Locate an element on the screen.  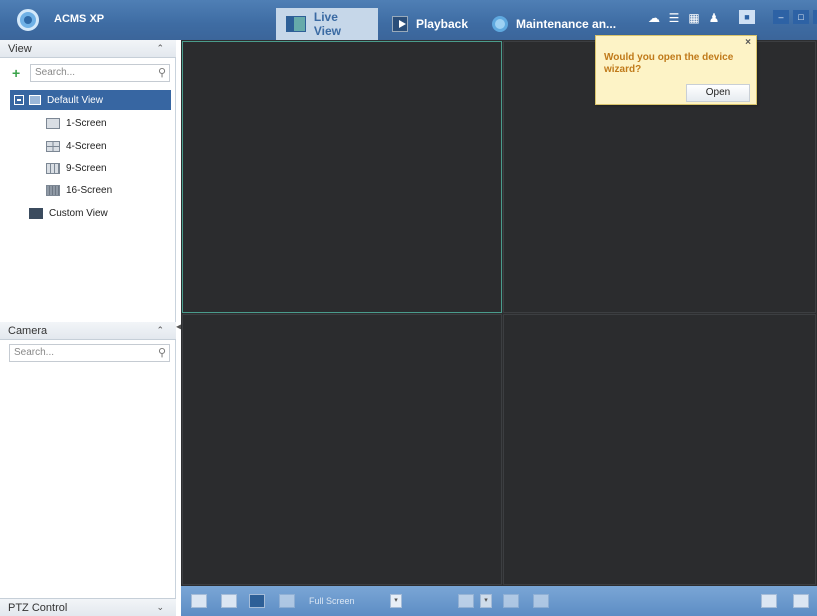
save-layout-icon is located at coordinates (199, 601).